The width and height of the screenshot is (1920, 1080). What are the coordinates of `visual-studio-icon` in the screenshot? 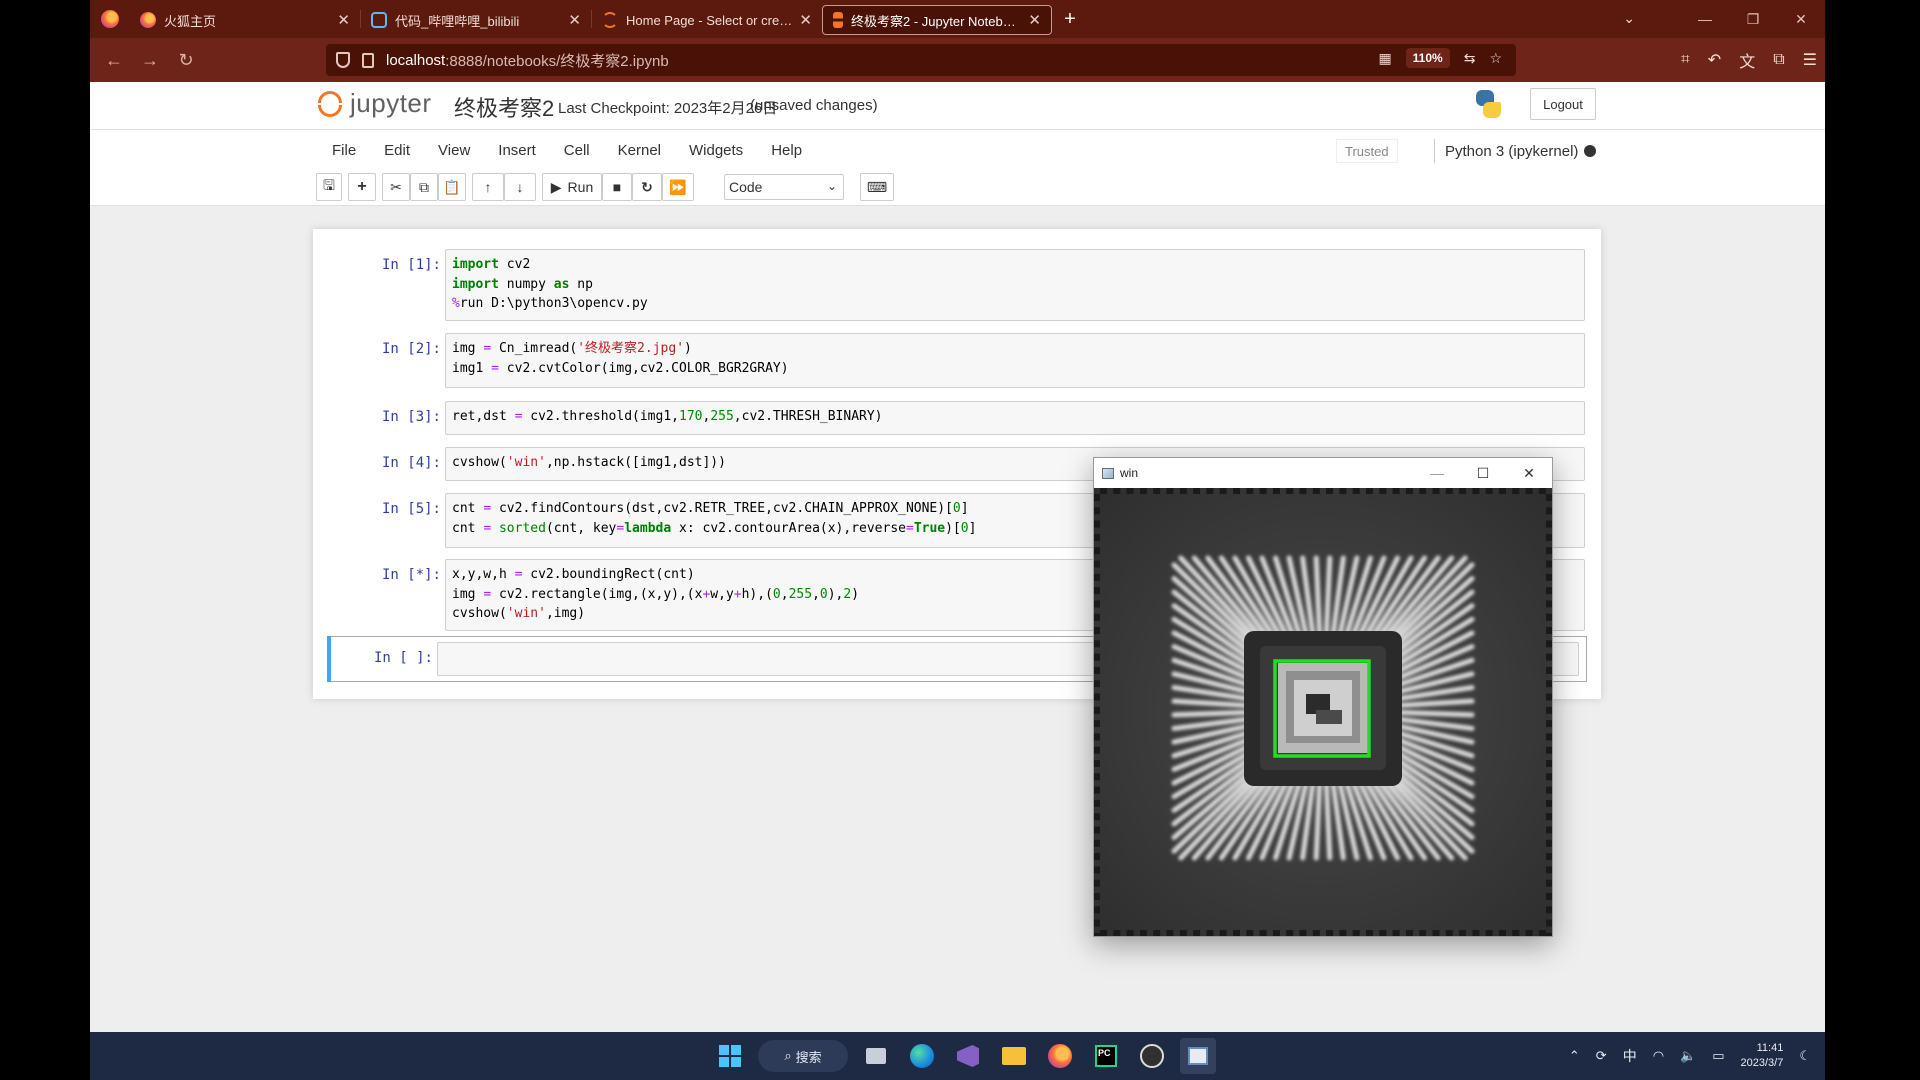 It's located at (968, 1056).